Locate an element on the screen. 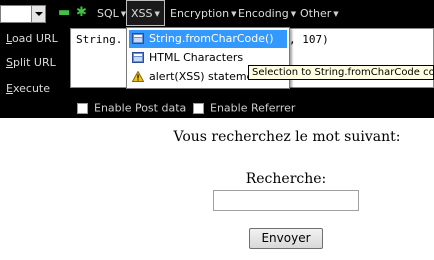  load-url-label: oad URL is located at coordinates (34, 38).